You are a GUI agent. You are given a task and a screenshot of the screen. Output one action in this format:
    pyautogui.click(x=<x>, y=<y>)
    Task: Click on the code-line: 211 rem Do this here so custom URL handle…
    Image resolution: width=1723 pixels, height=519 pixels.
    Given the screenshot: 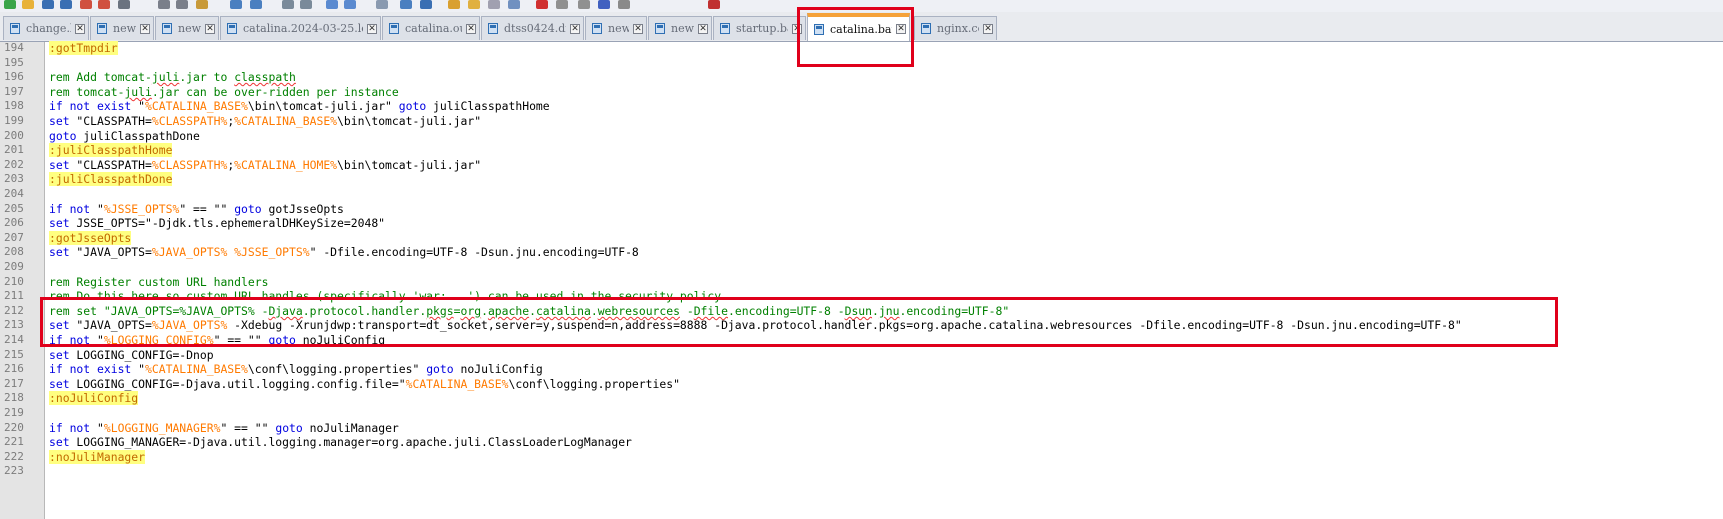 What is the action you would take?
    pyautogui.click(x=861, y=296)
    